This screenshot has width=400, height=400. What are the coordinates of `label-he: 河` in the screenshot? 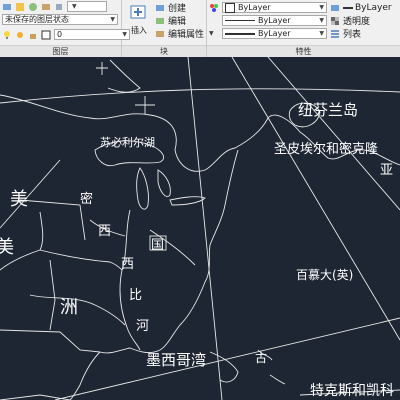 It's located at (143, 326).